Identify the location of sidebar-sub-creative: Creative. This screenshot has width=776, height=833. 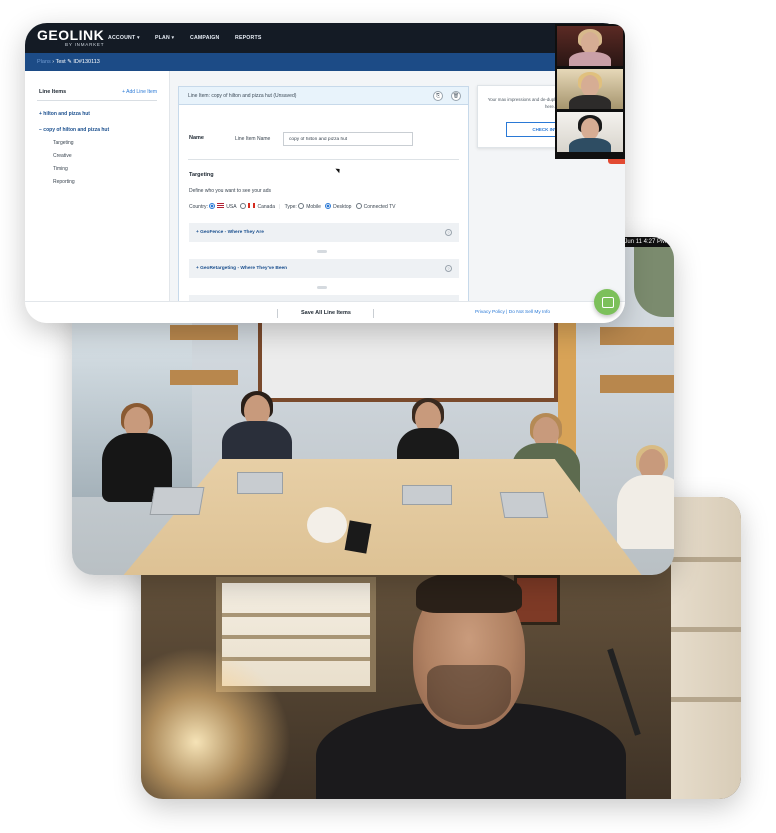
(62, 156).